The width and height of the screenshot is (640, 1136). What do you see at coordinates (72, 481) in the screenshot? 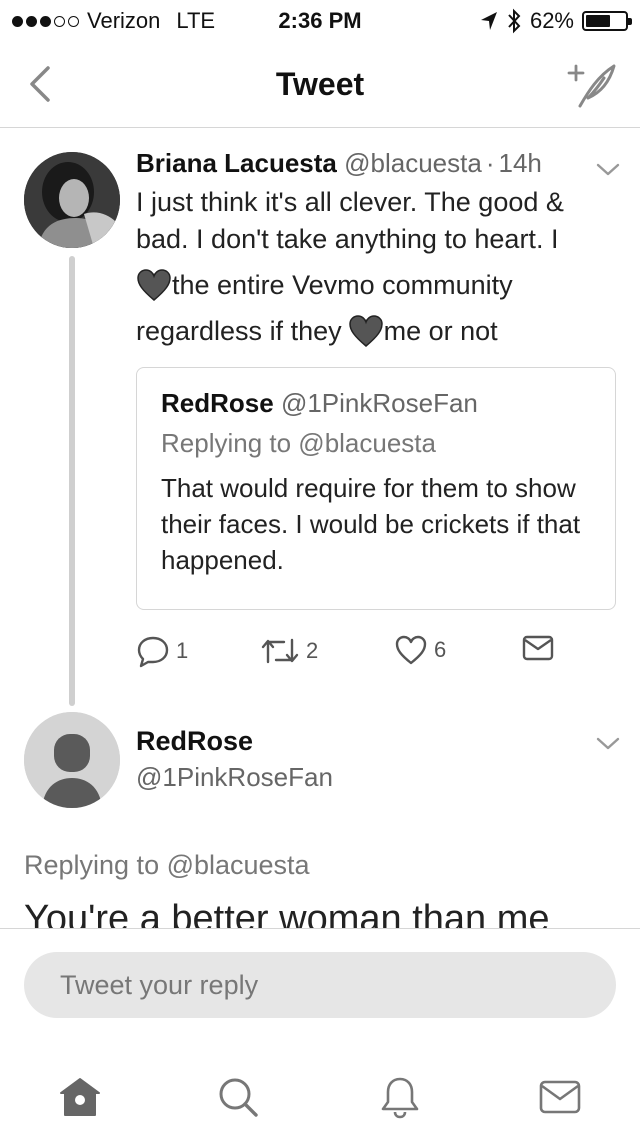
I see `thread-connector` at bounding box center [72, 481].